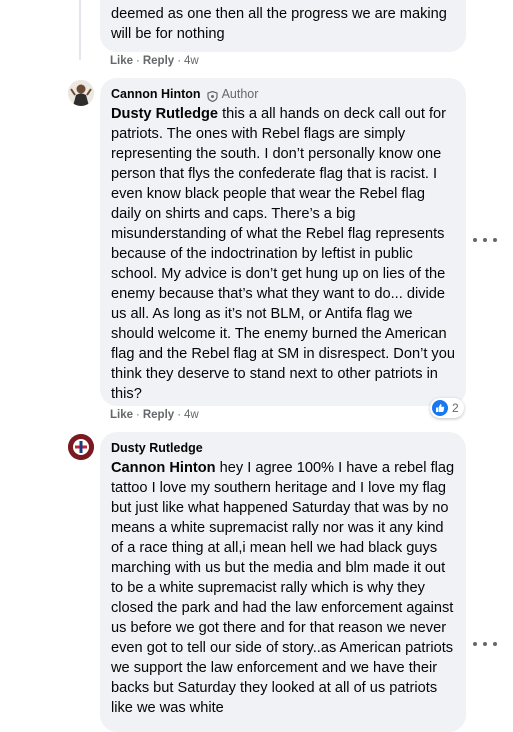 This screenshot has height=732, width=513. I want to click on reaction-count: 2, so click(455, 408).